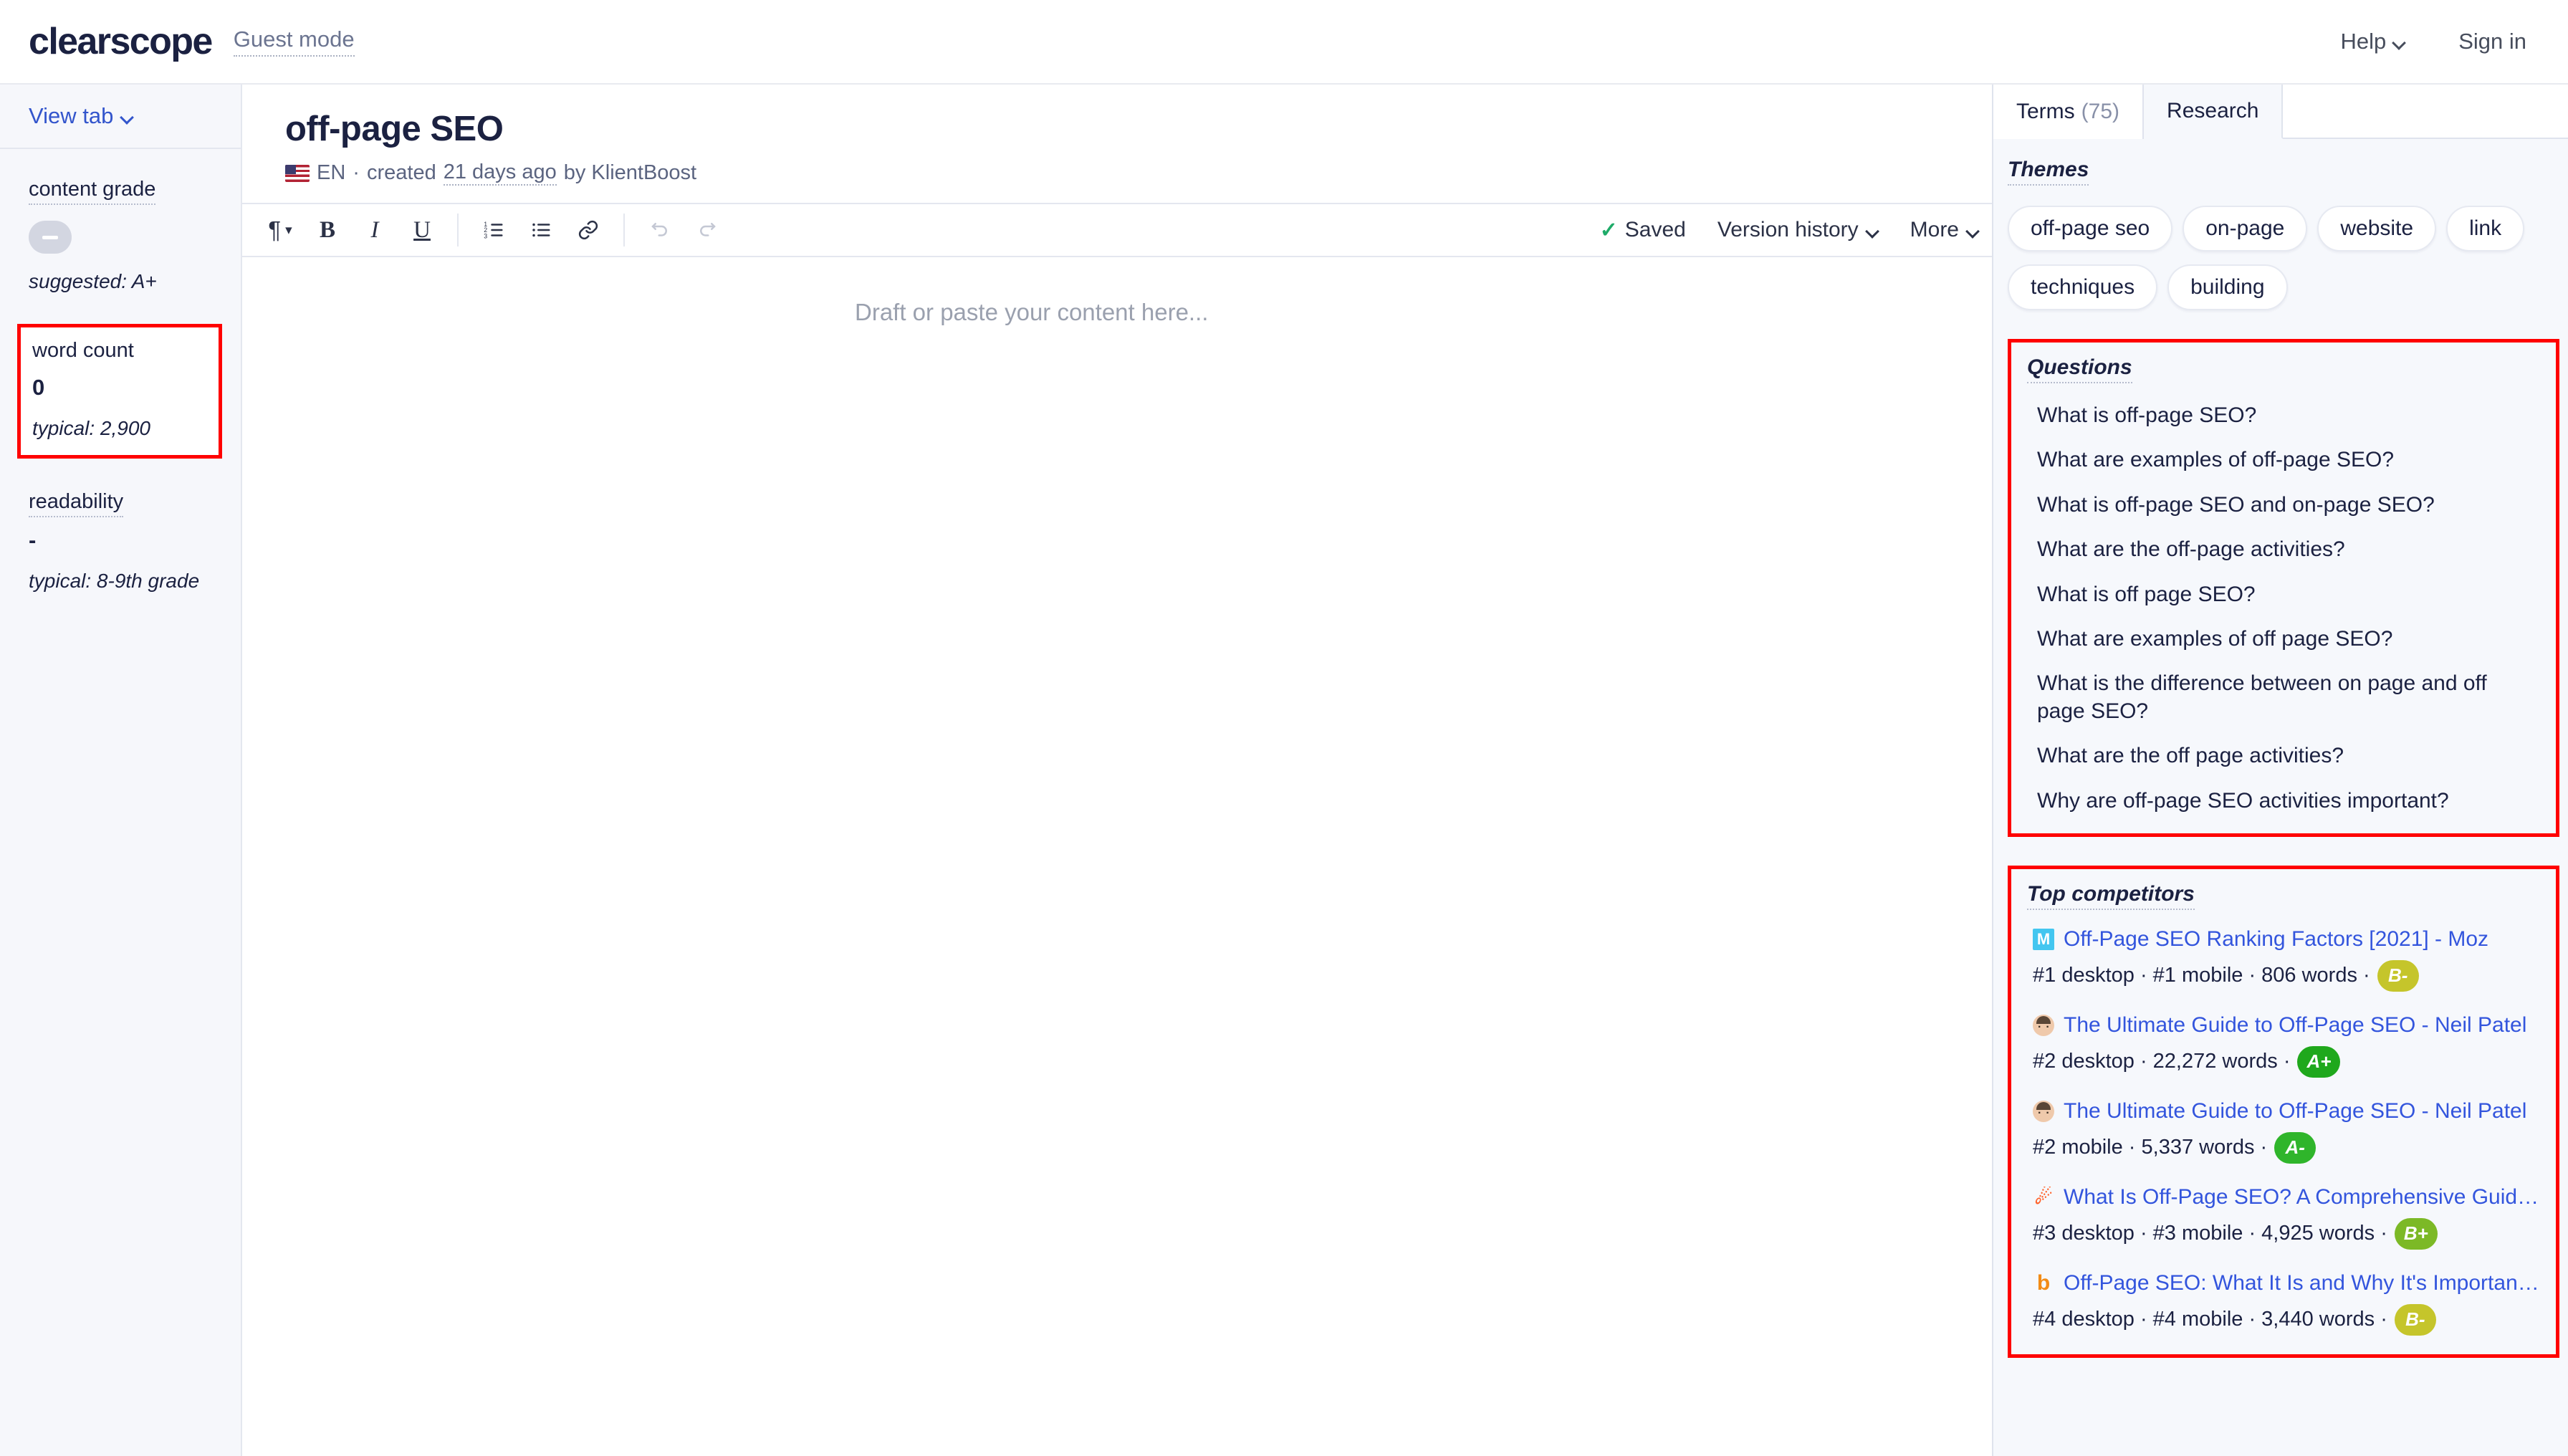  I want to click on tab-research: Research, so click(2214, 112).